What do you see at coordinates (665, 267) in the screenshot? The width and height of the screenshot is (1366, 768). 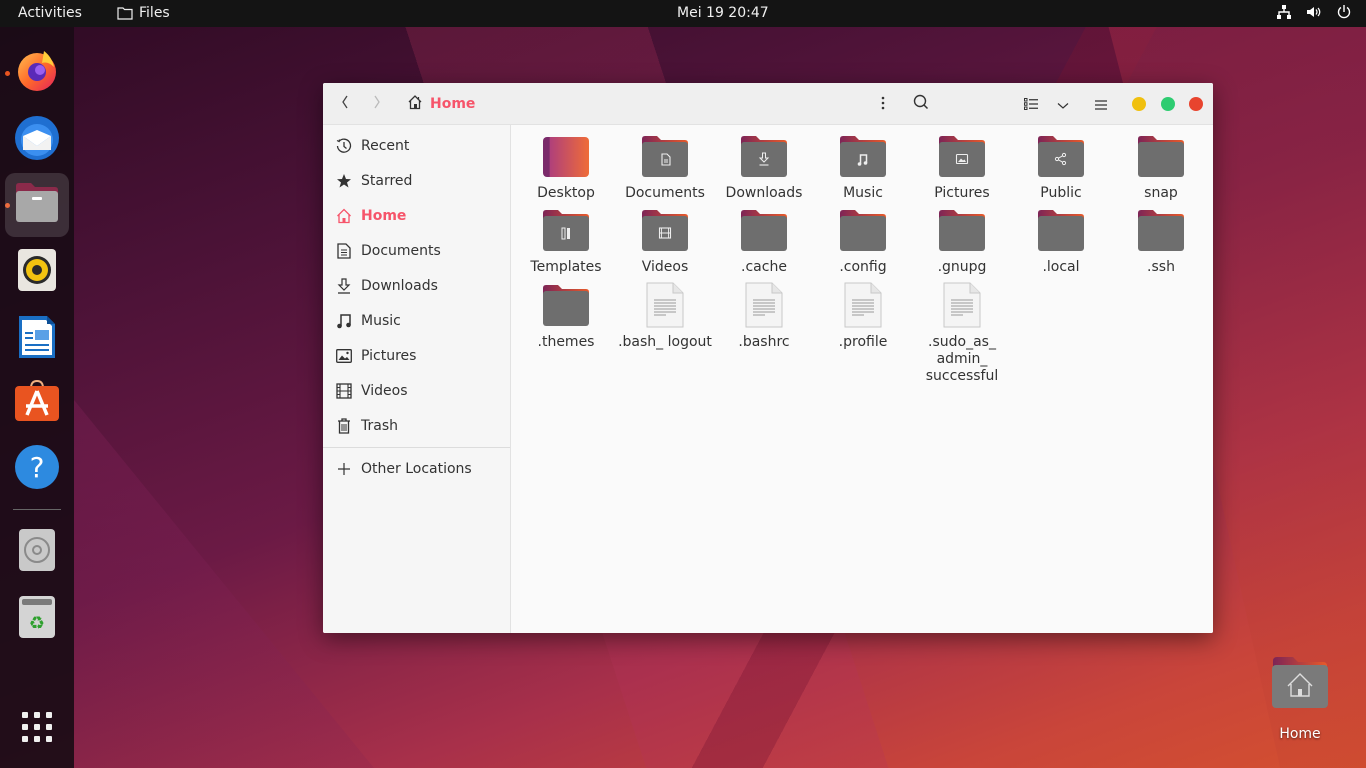 I see `file-label: Videos` at bounding box center [665, 267].